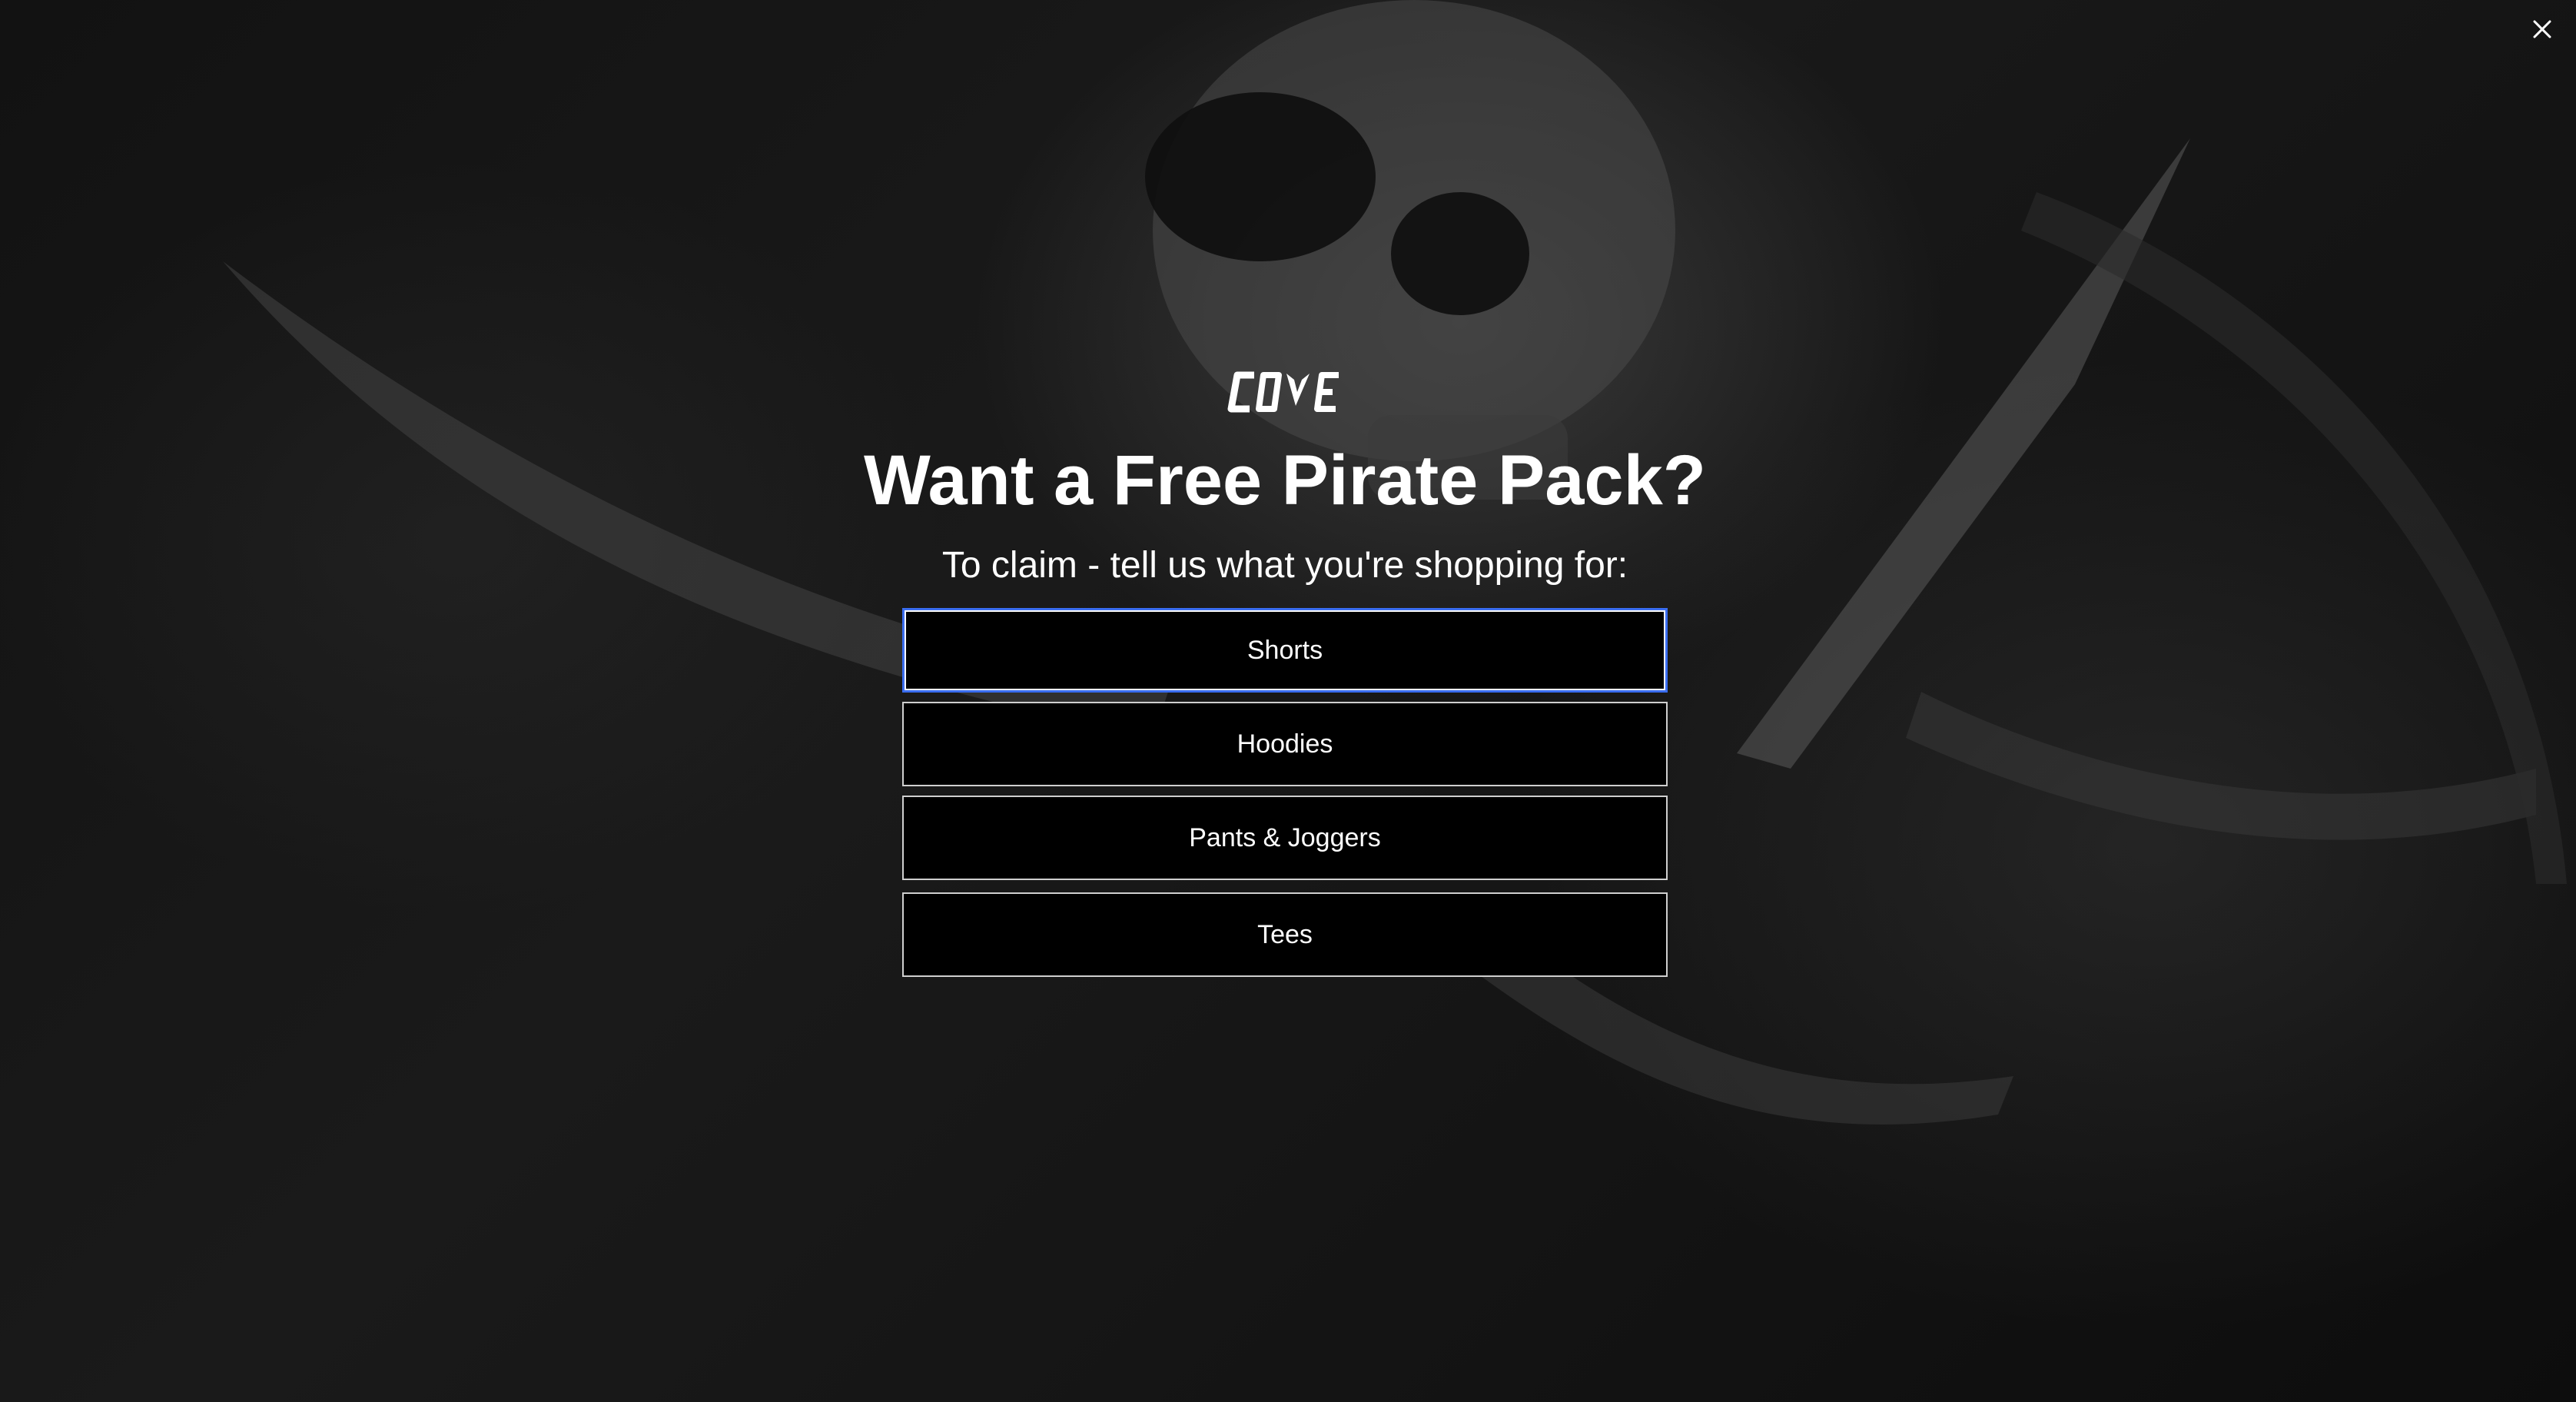 Image resolution: width=2576 pixels, height=1402 pixels. I want to click on close-button, so click(2542, 29).